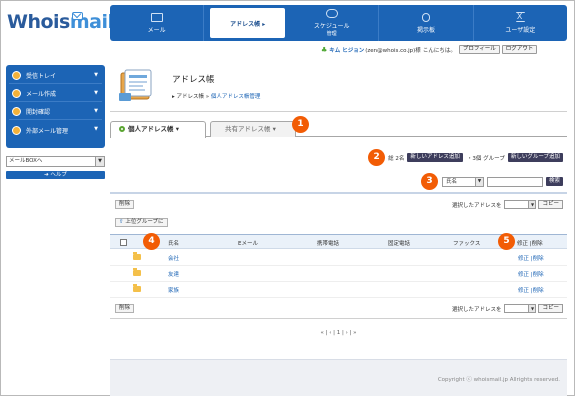 Image resolution: width=575 pixels, height=396 pixels. What do you see at coordinates (38, 22) in the screenshot?
I see `logo-text-whois: Whois` at bounding box center [38, 22].